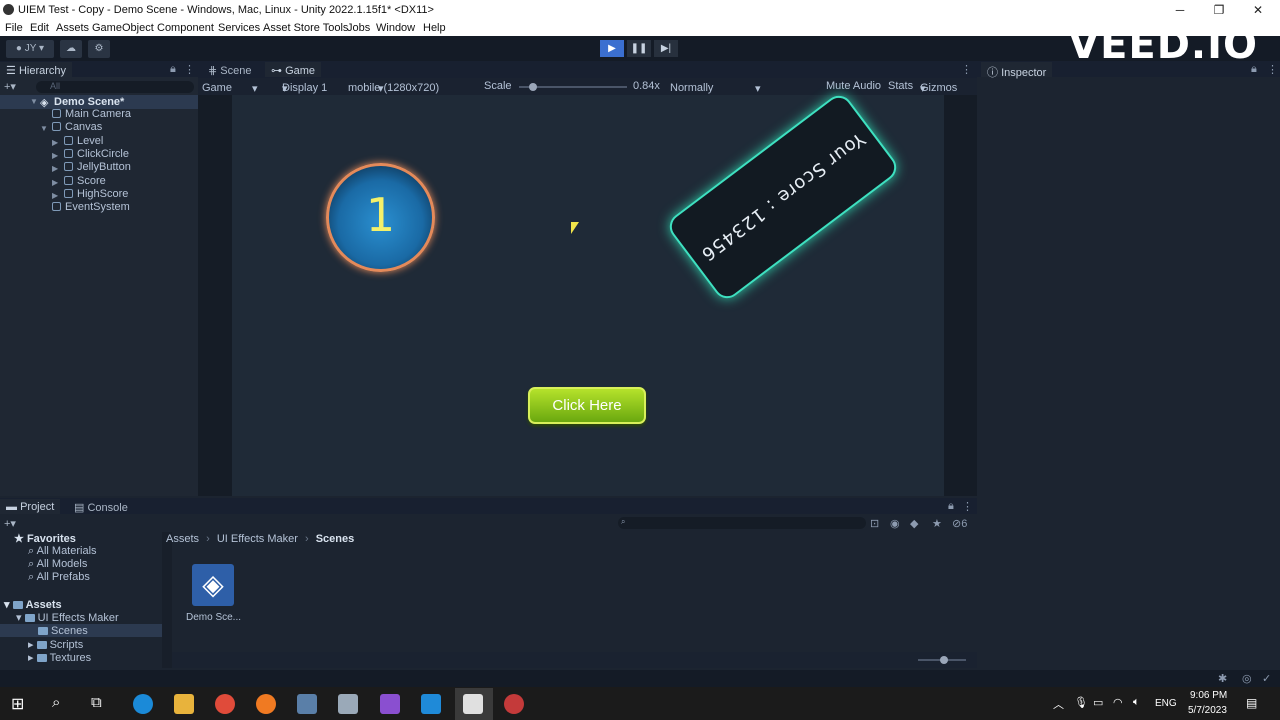 The height and width of the screenshot is (720, 1280). What do you see at coordinates (434, 28) in the screenshot?
I see `menu-help: Help` at bounding box center [434, 28].